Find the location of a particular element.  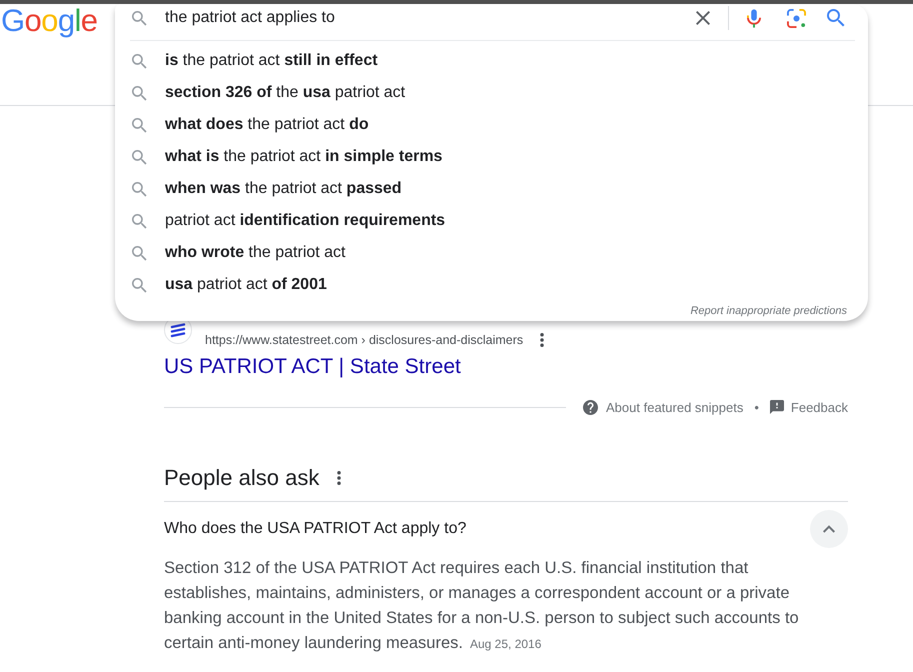

camera-icon is located at coordinates (796, 18).